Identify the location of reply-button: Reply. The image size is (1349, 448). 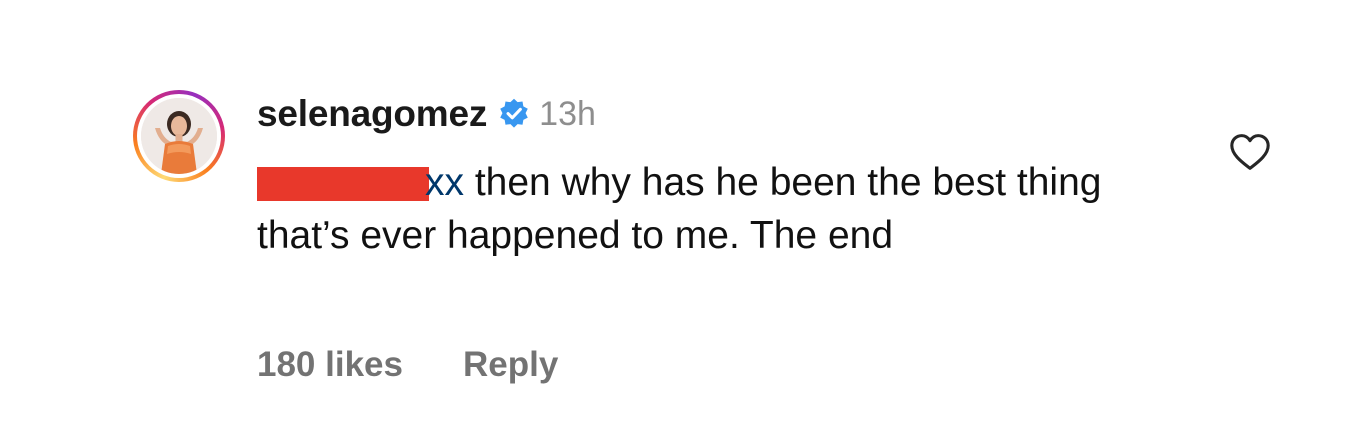
(510, 365).